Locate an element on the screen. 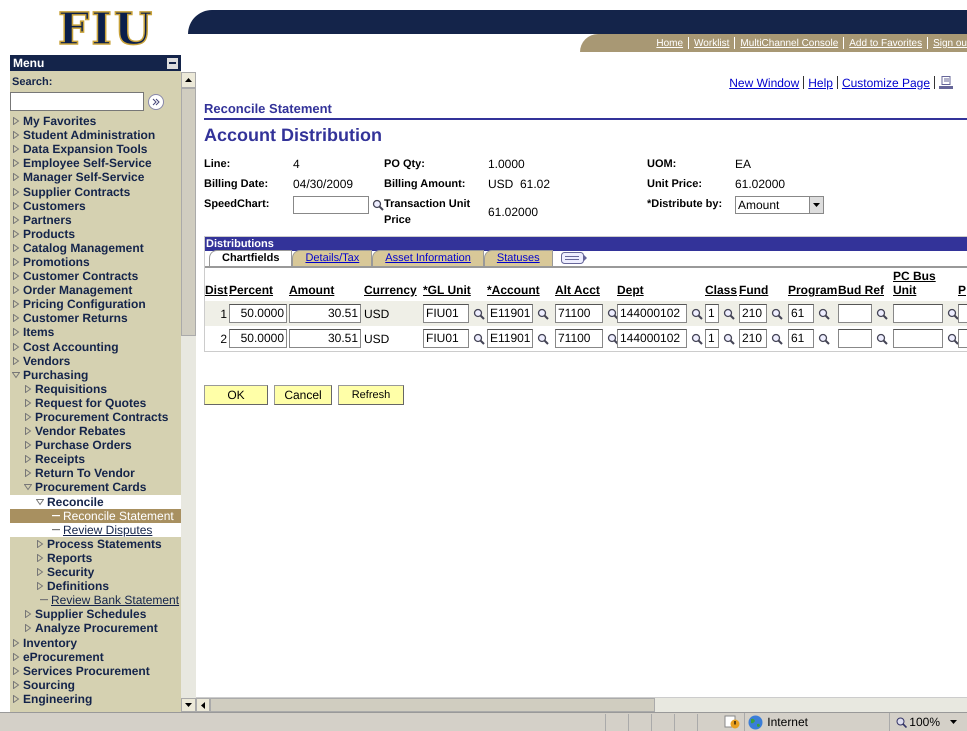  menu-folder: Student Administration is located at coordinates (89, 135).